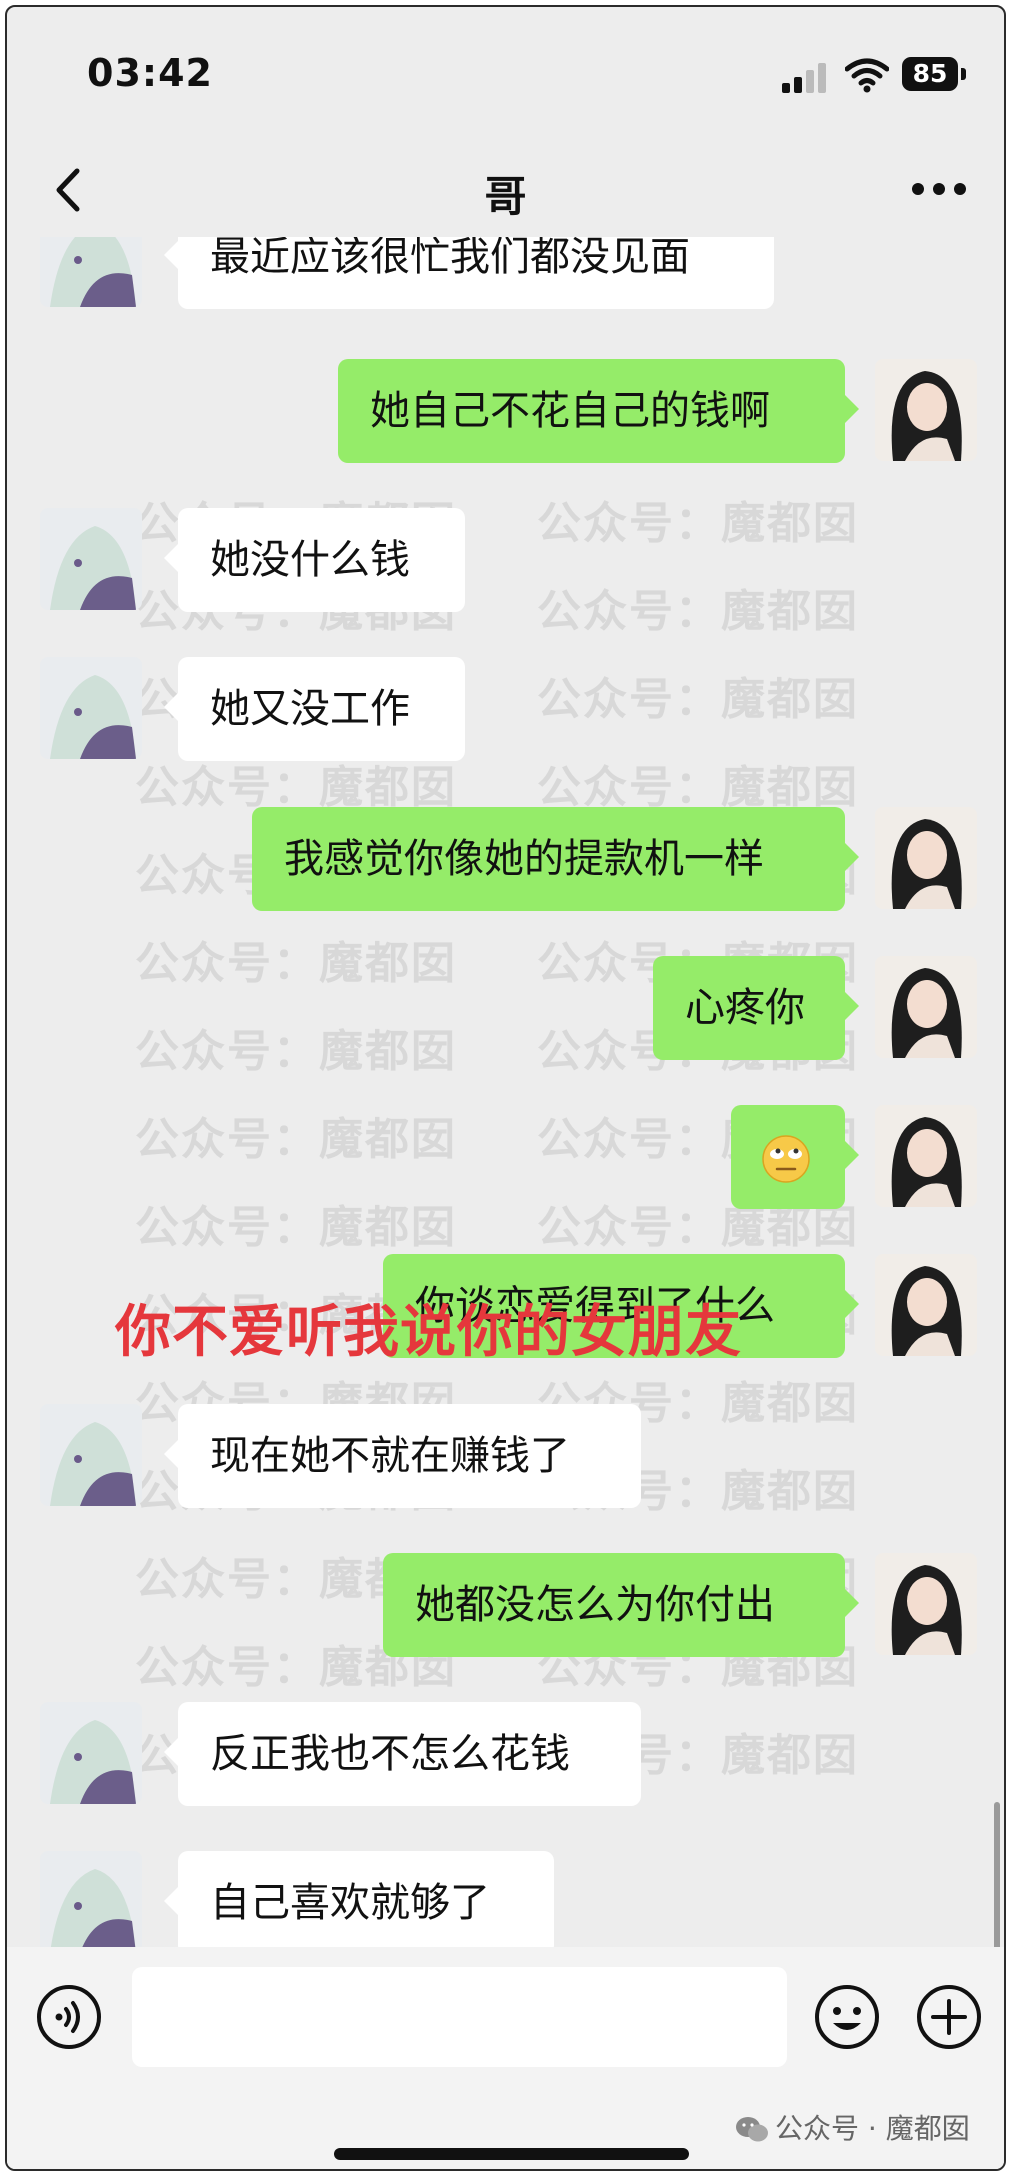  I want to click on message-bubble-incoming: 她没什么钱, so click(314, 560).